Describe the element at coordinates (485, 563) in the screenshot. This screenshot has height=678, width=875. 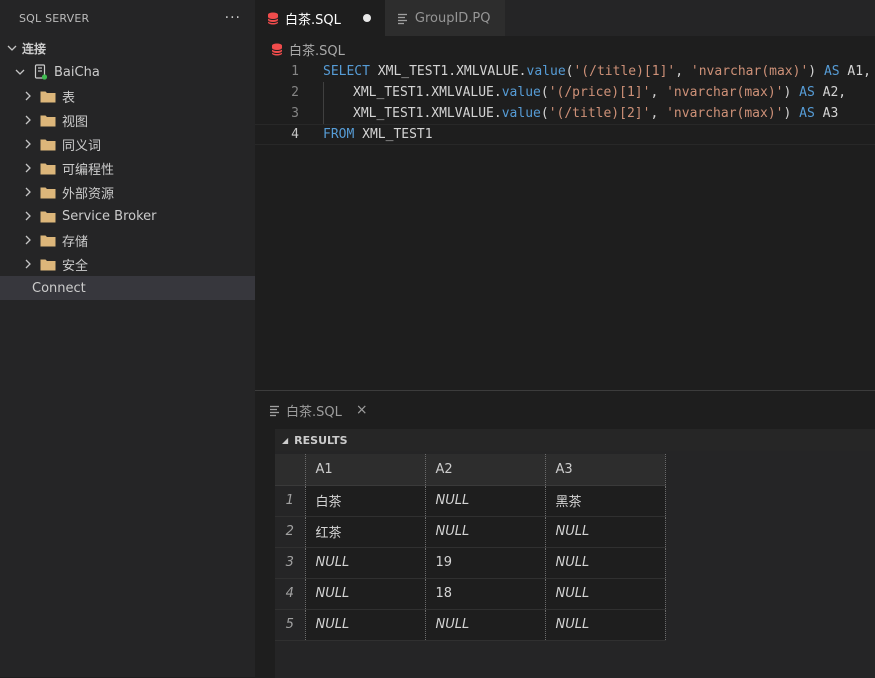
I see `table-cell: 19` at that location.